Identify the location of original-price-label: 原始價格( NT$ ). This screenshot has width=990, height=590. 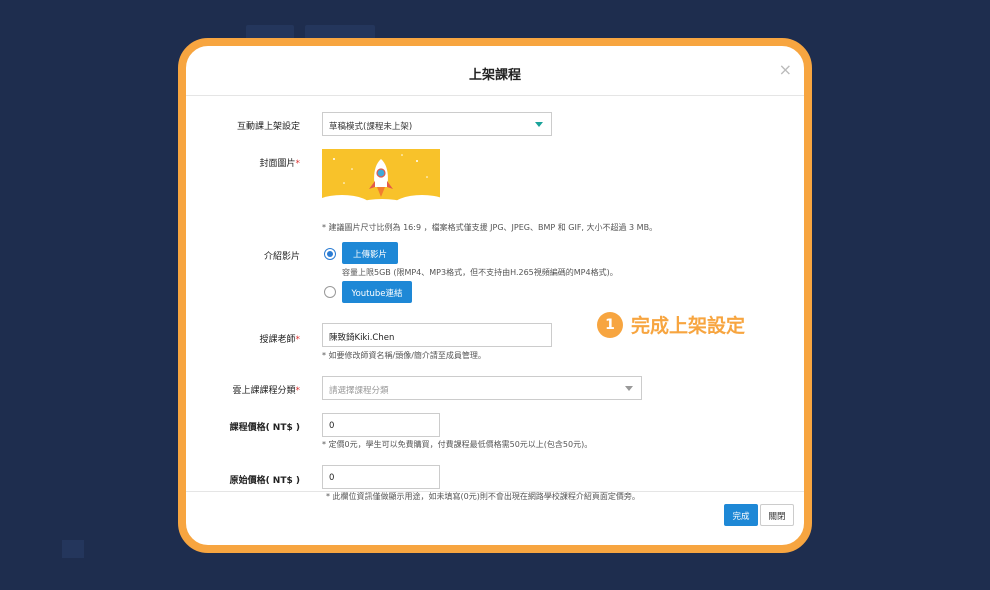
(264, 481).